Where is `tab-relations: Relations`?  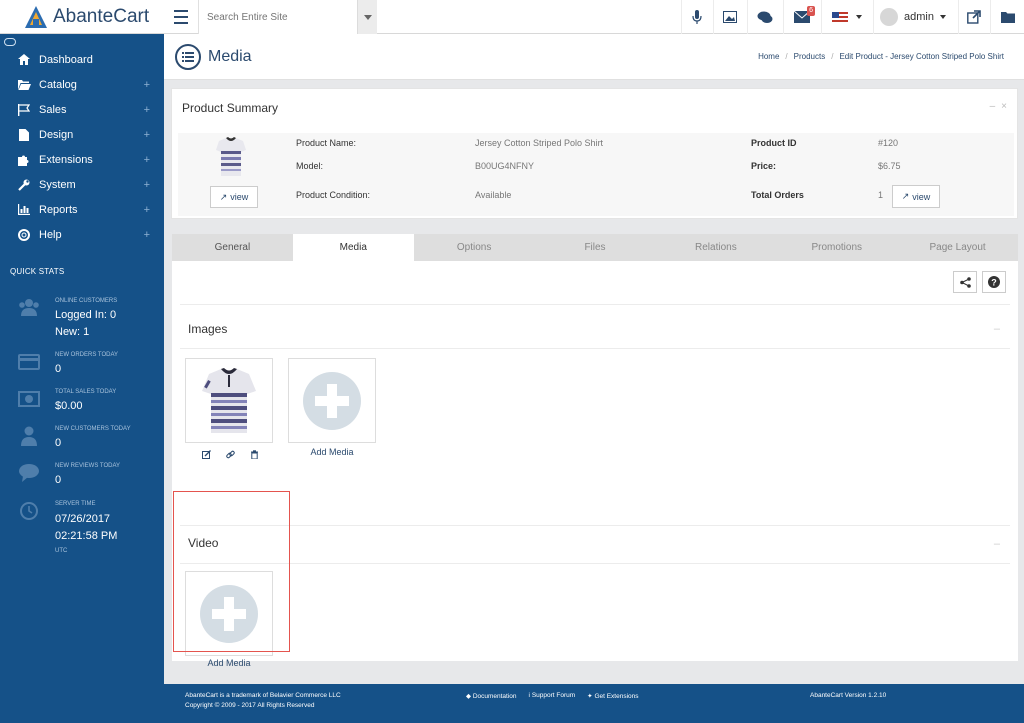 tab-relations: Relations is located at coordinates (715, 247).